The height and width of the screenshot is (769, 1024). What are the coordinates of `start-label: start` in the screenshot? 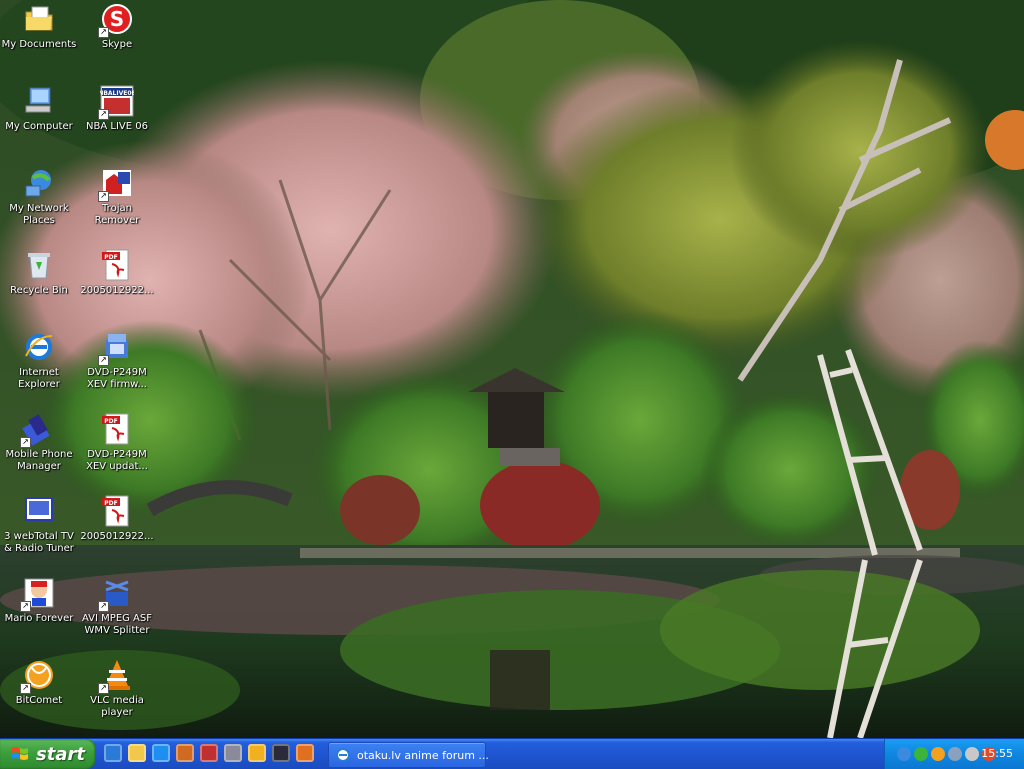 It's located at (60, 754).